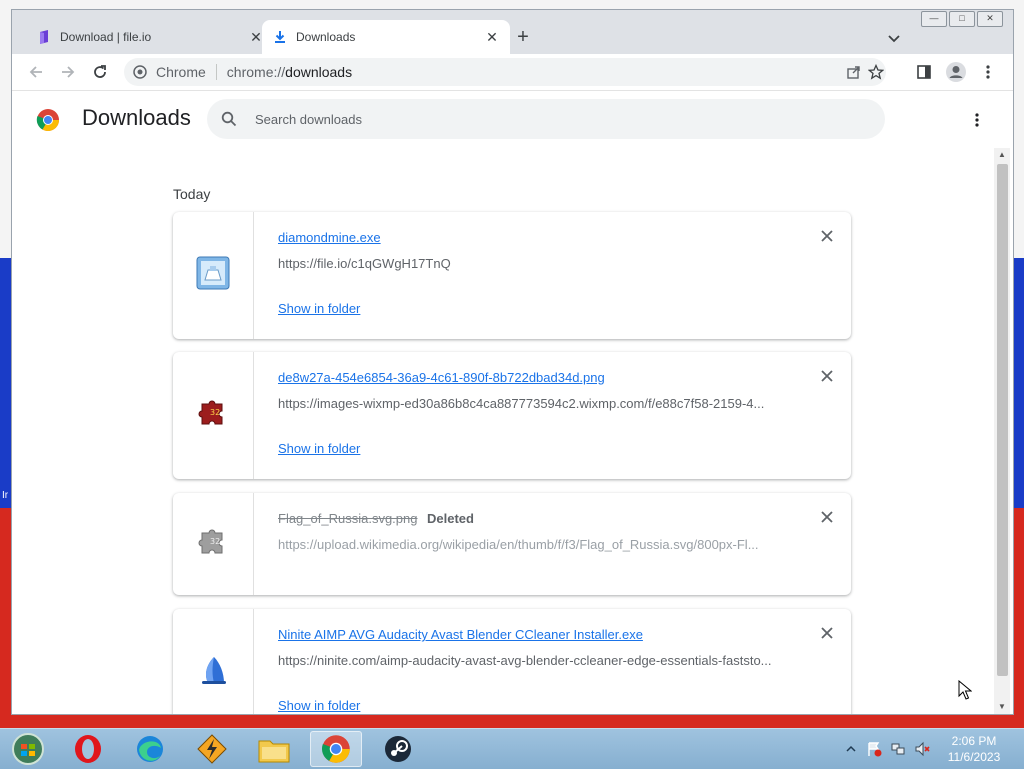  What do you see at coordinates (1002, 420) in the screenshot?
I see `scroll-thumb` at bounding box center [1002, 420].